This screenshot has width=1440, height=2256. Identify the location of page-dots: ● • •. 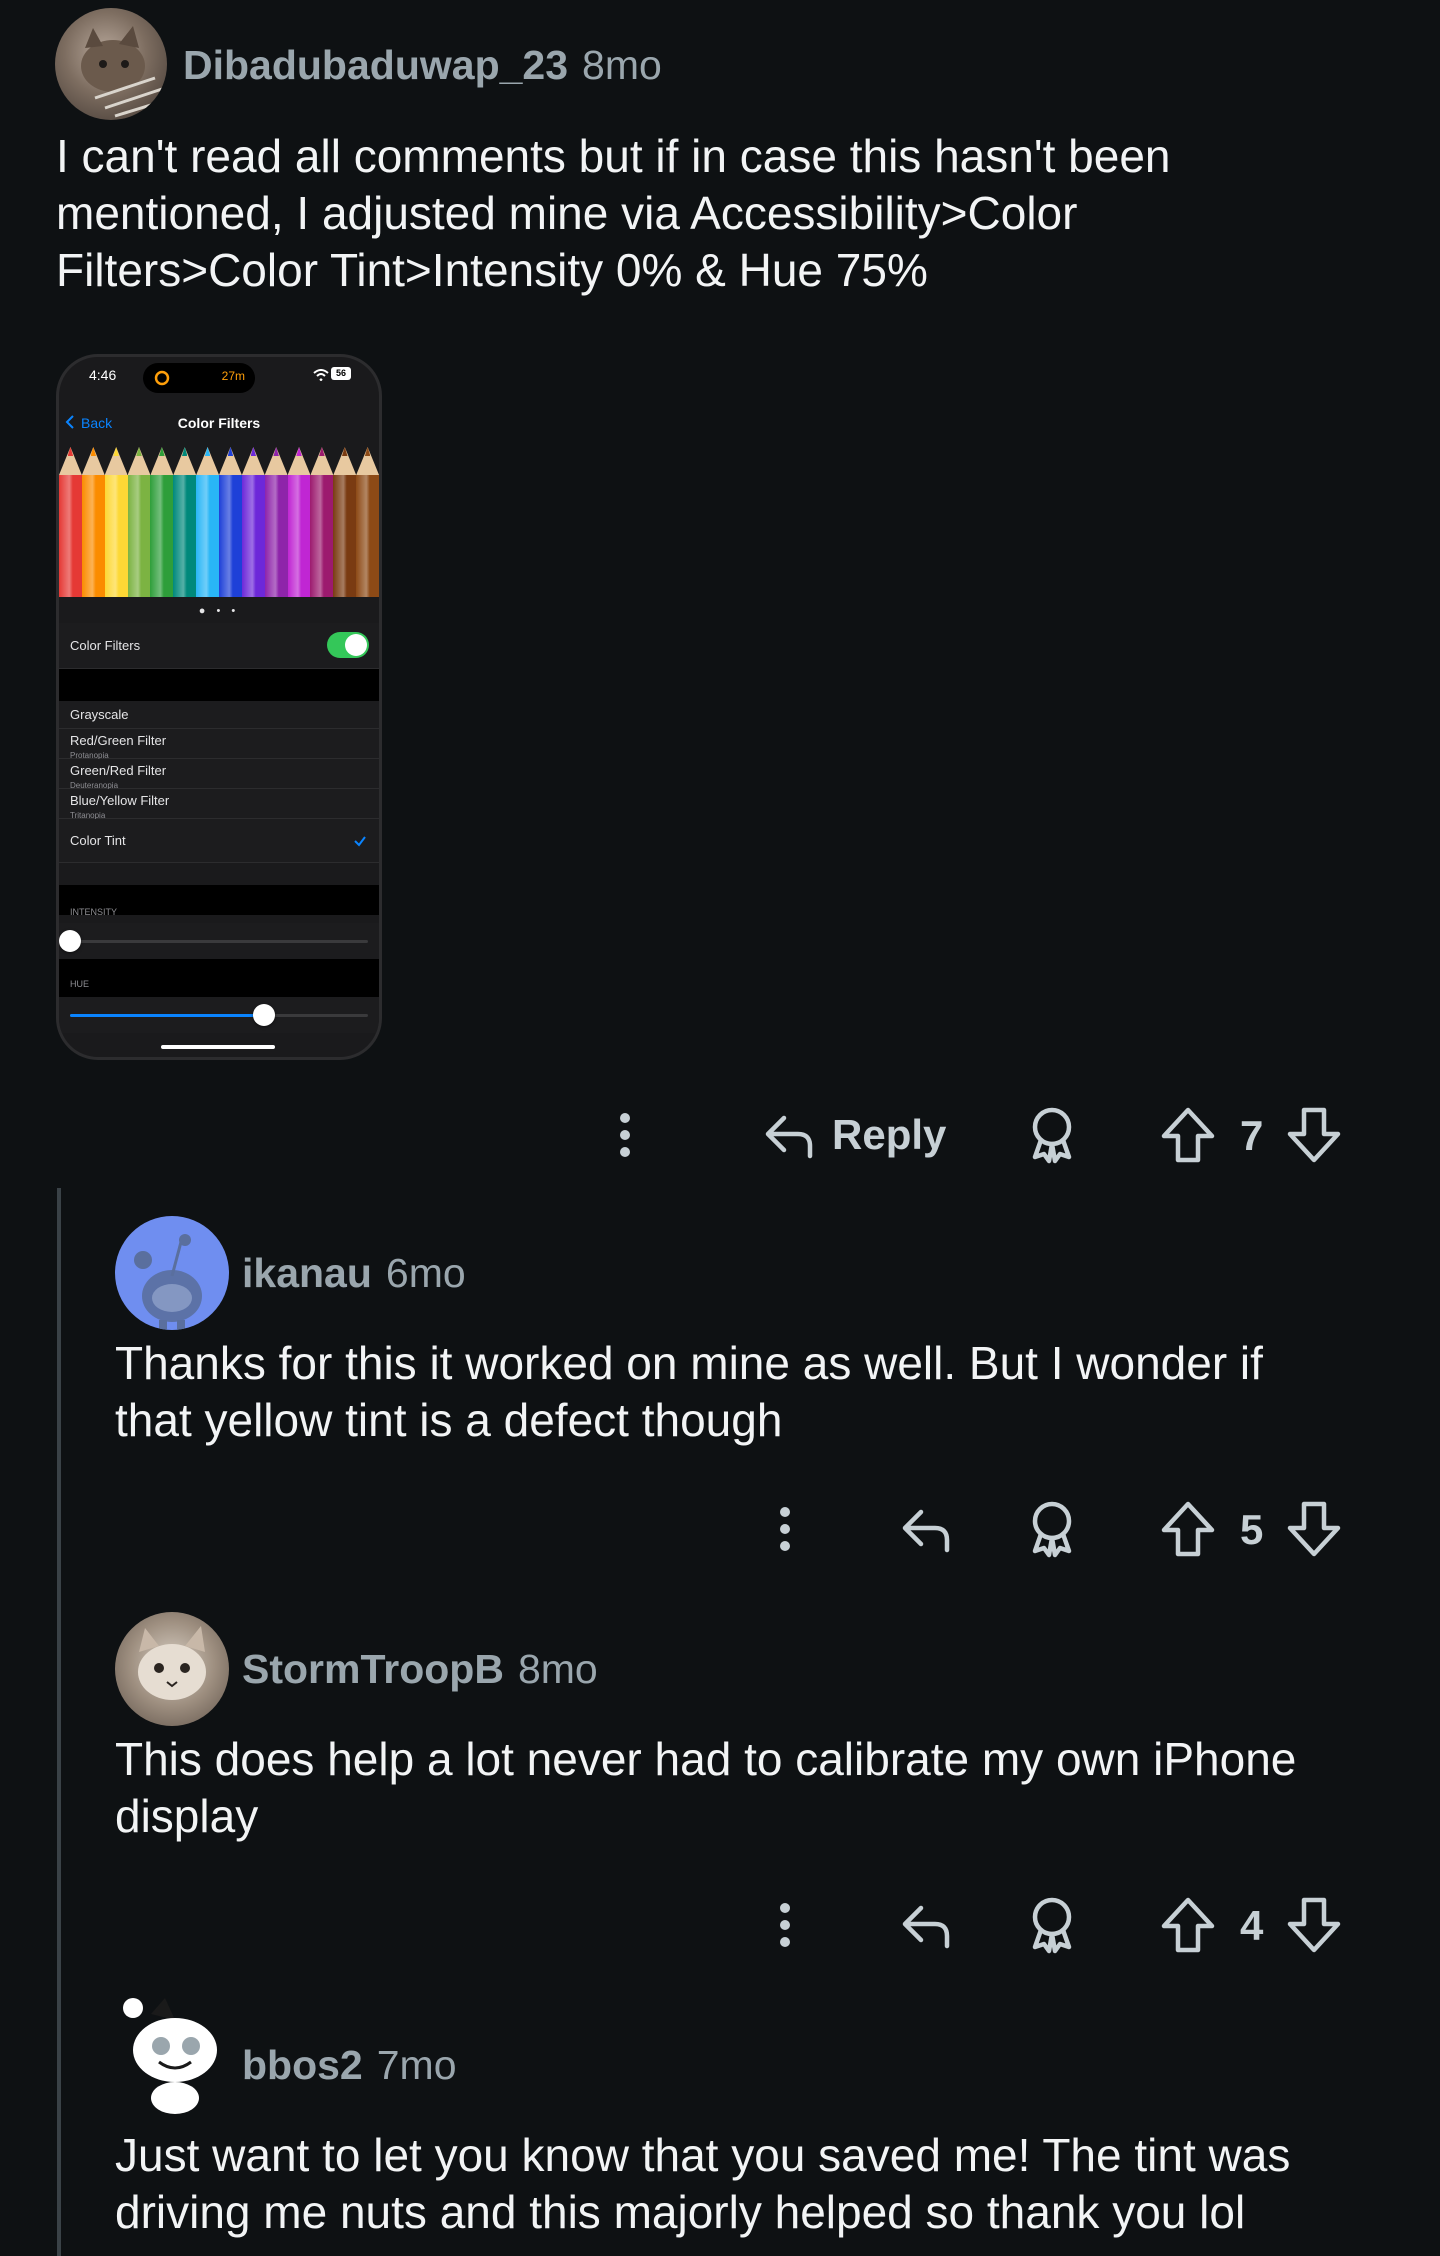
(219, 611).